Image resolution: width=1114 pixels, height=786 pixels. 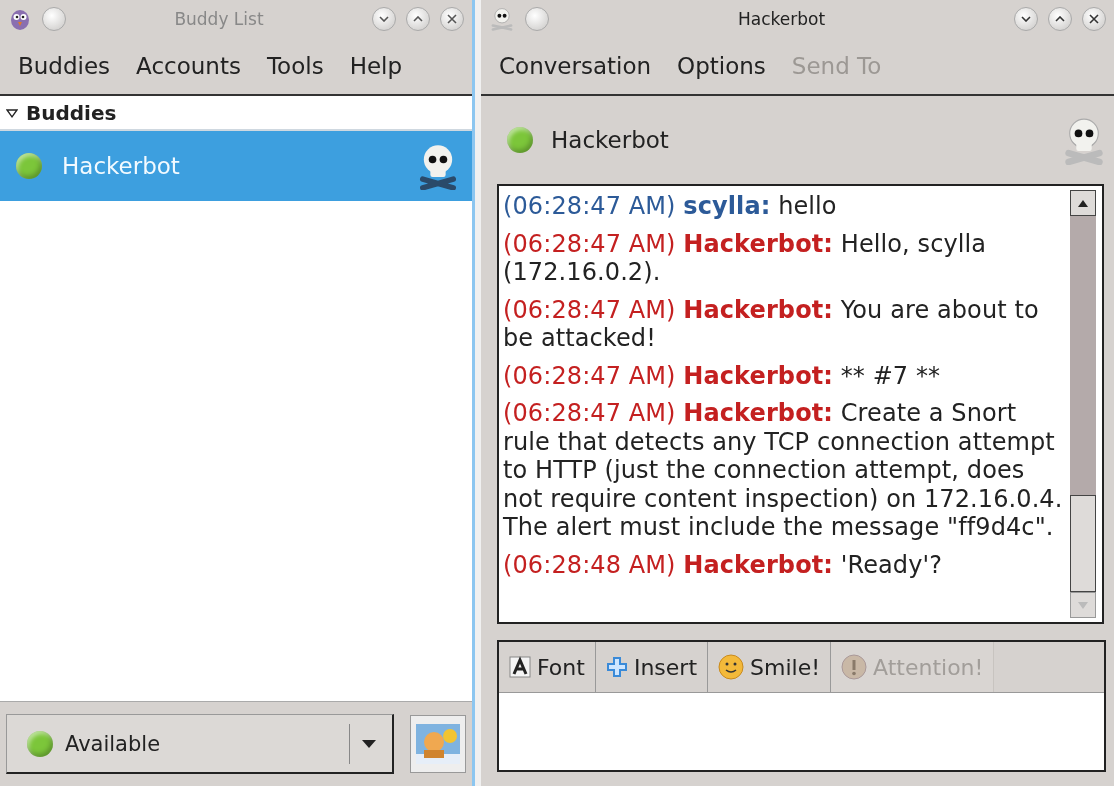 What do you see at coordinates (438, 744) in the screenshot?
I see `avatar-button` at bounding box center [438, 744].